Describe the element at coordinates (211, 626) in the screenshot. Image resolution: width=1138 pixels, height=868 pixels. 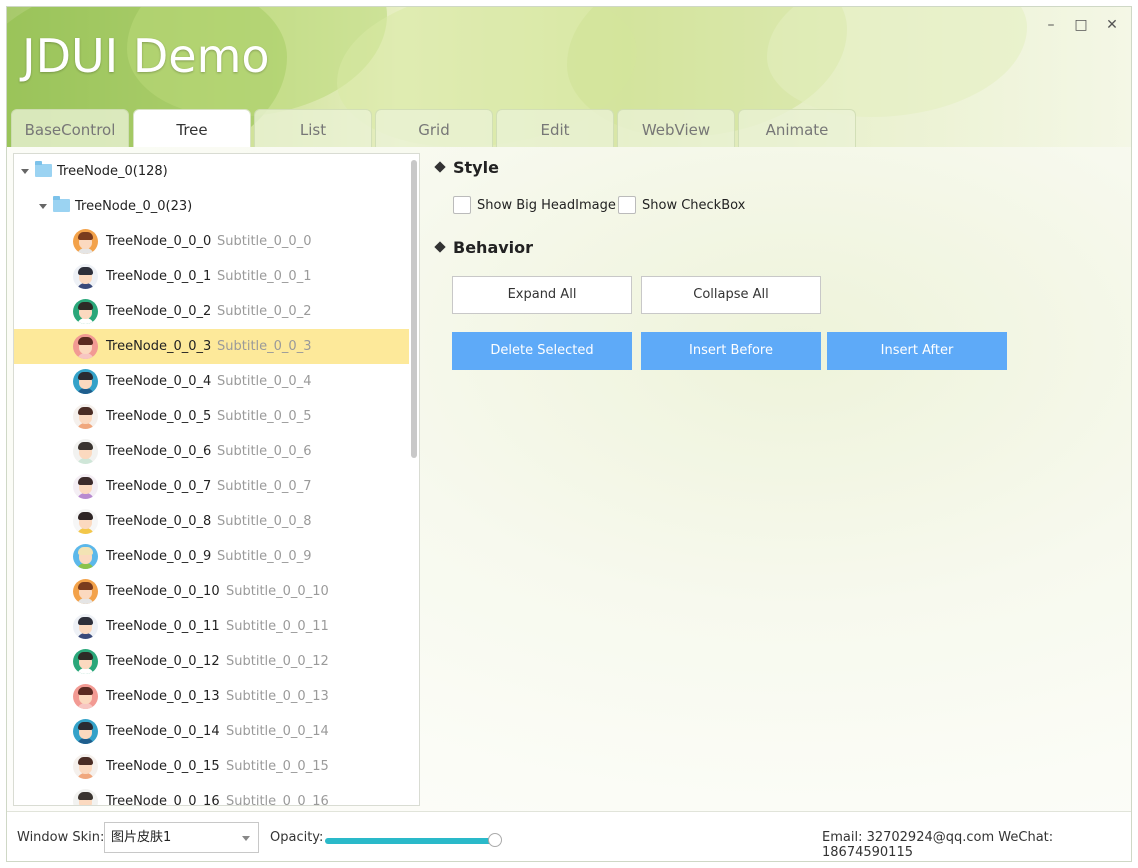
I see `tree-item-row: TreeNode_0_0_11 Subtitle_0_0_11` at that location.